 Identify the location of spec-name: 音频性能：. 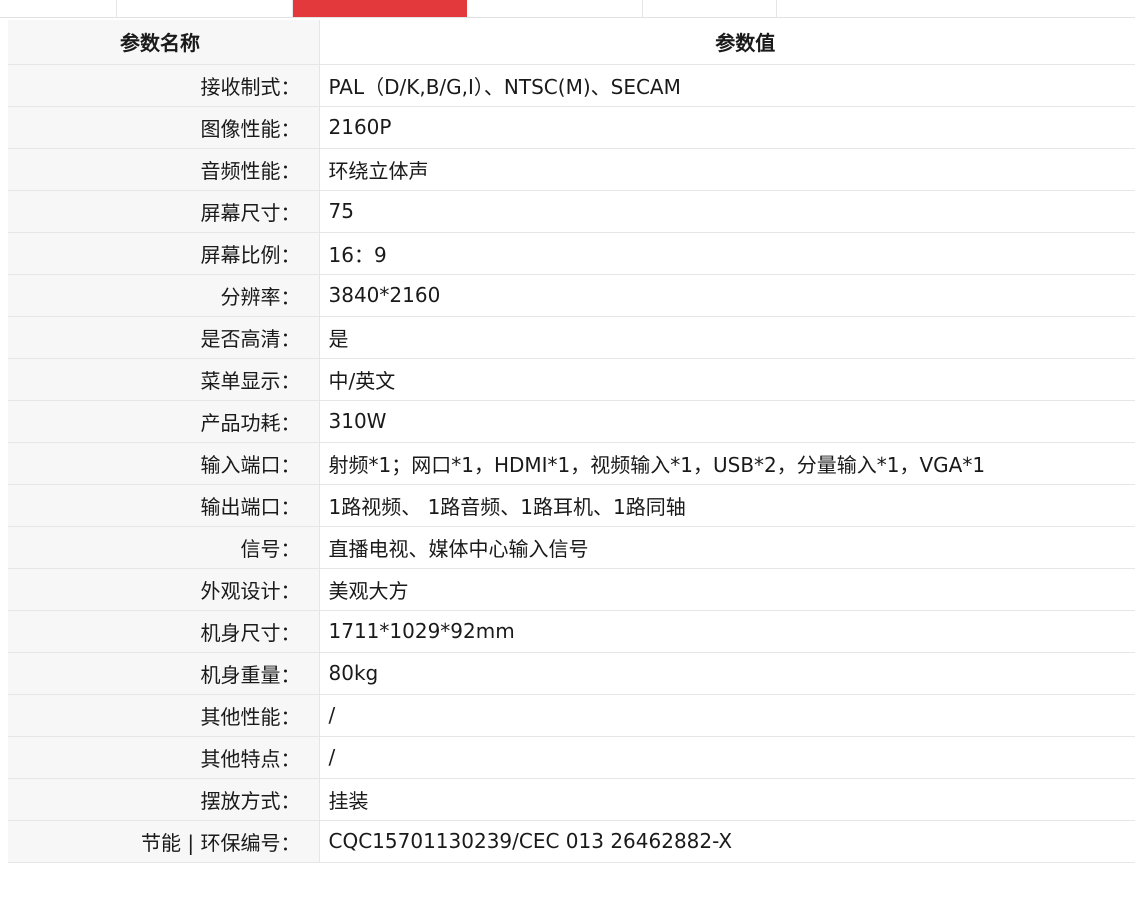
(164, 169).